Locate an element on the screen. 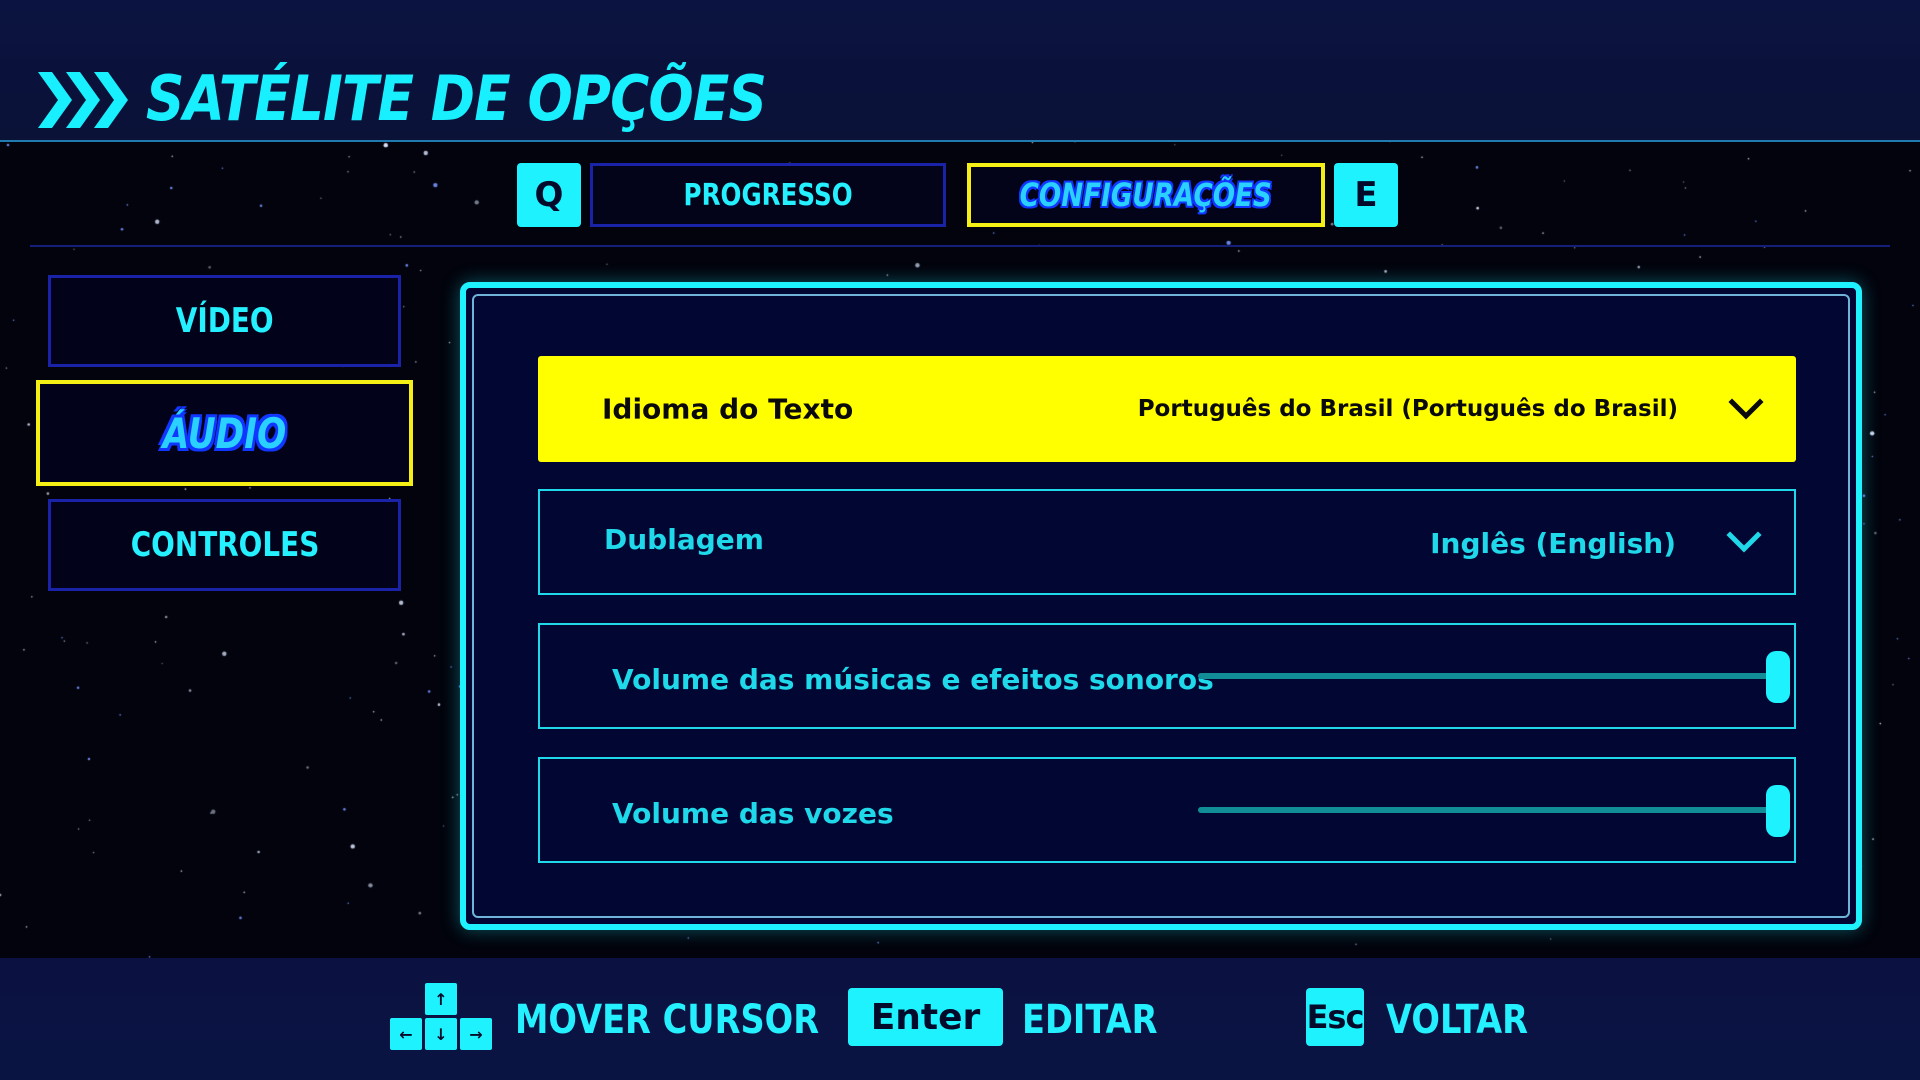  tab-configuracoes: CONFIGURAÇÕES is located at coordinates (1146, 195).